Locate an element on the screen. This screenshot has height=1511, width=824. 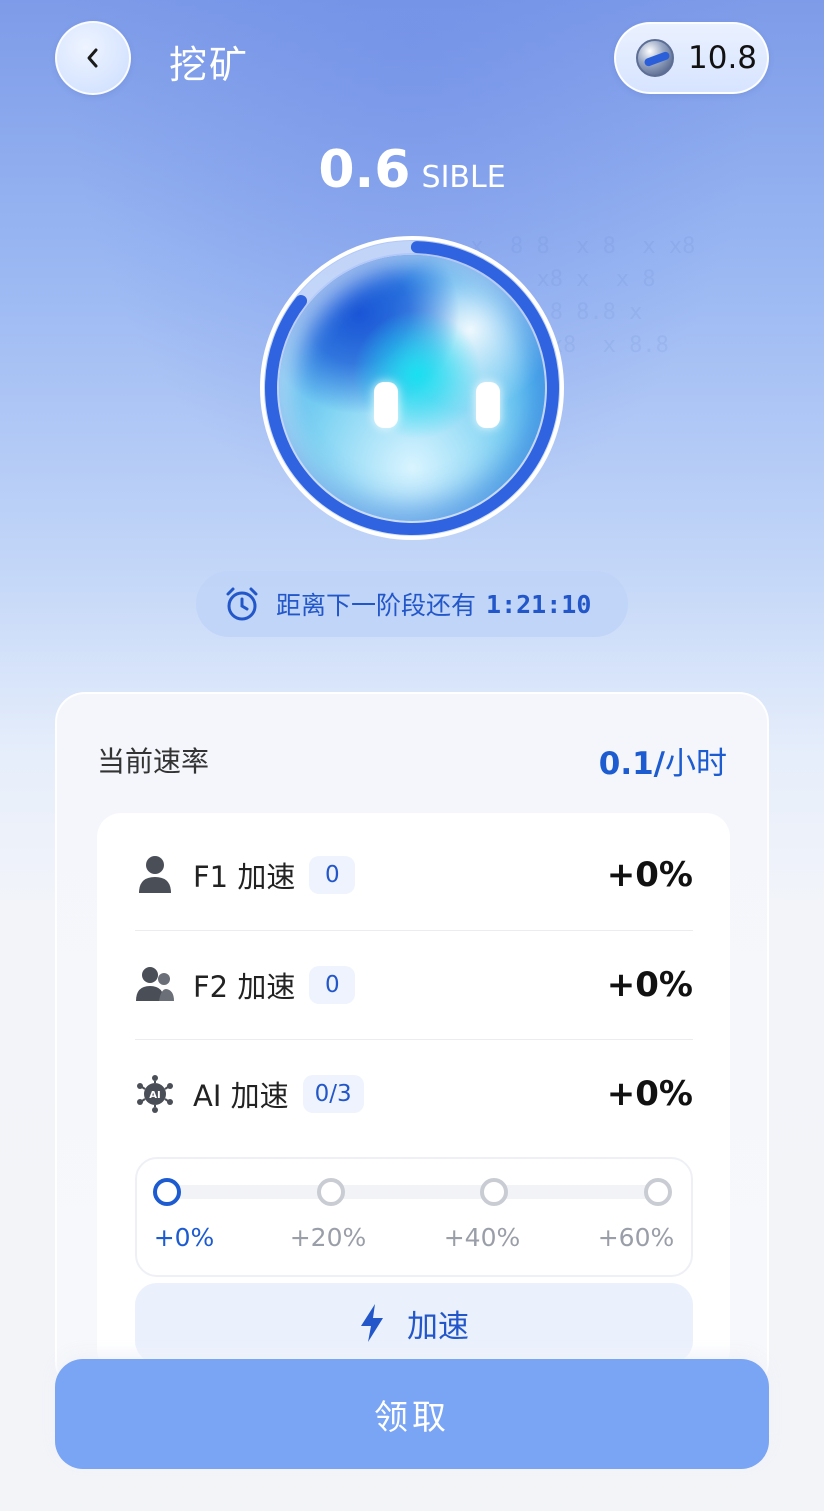
balance-pill: 10.8 is located at coordinates (691, 58).